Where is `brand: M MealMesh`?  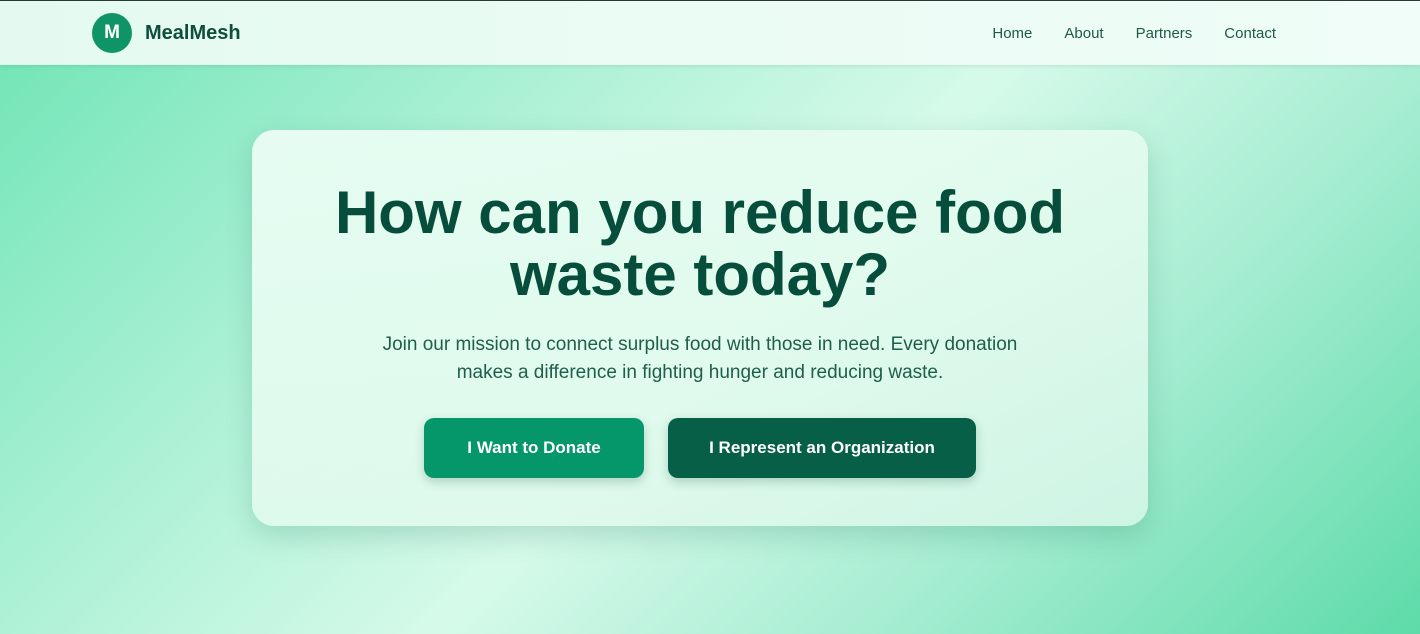 brand: M MealMesh is located at coordinates (166, 33).